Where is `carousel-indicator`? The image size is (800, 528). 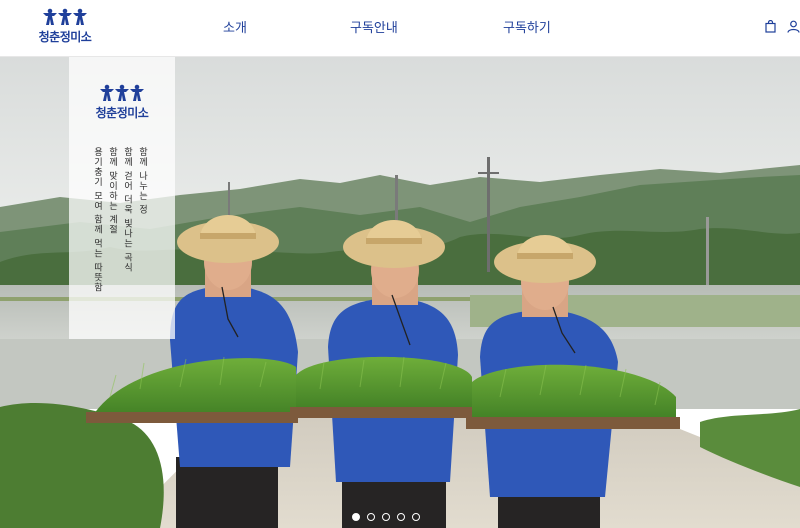 carousel-indicator is located at coordinates (386, 517).